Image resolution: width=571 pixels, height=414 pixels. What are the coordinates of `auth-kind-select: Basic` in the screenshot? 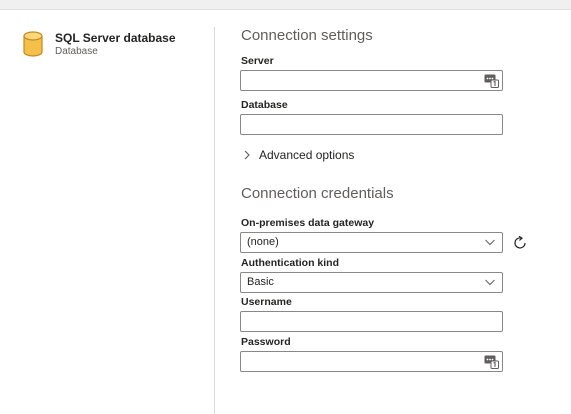 It's located at (371, 282).